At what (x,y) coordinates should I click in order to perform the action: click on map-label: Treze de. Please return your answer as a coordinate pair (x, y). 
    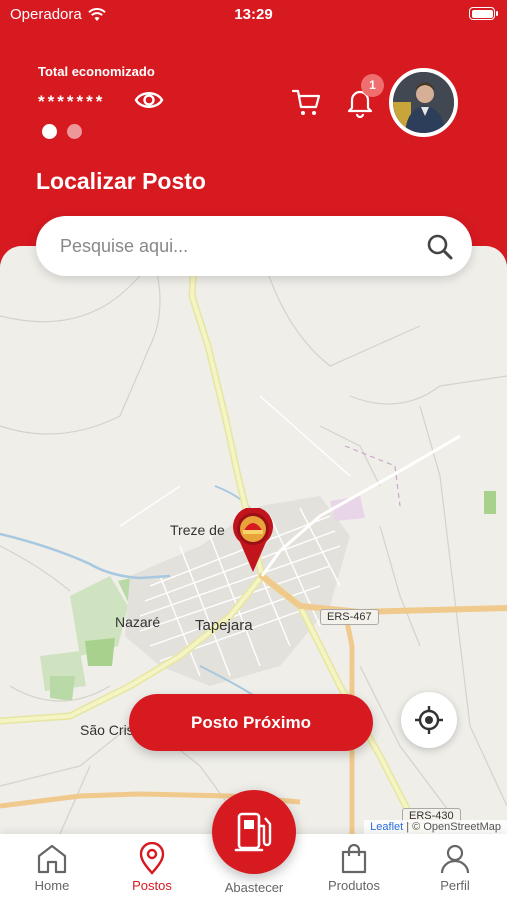
    Looking at the image, I should click on (197, 530).